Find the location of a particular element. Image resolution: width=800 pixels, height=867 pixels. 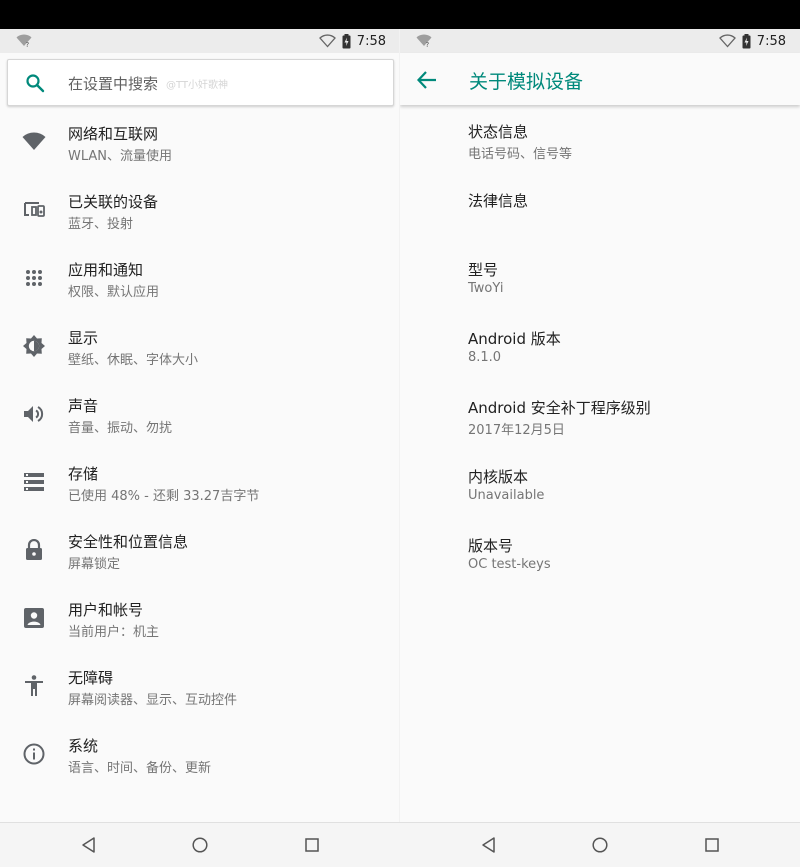

watermark: @TT小奸歌神 is located at coordinates (197, 85).